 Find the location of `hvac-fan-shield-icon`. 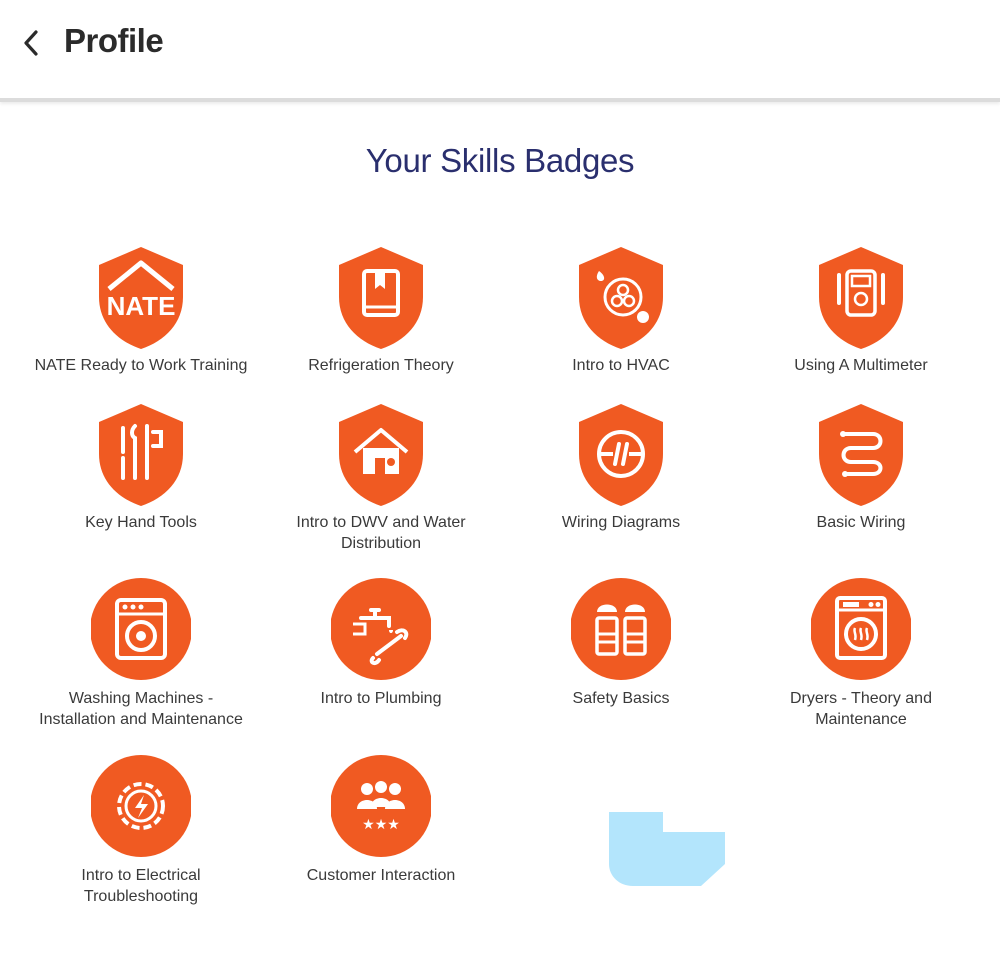

hvac-fan-shield-icon is located at coordinates (621, 298).